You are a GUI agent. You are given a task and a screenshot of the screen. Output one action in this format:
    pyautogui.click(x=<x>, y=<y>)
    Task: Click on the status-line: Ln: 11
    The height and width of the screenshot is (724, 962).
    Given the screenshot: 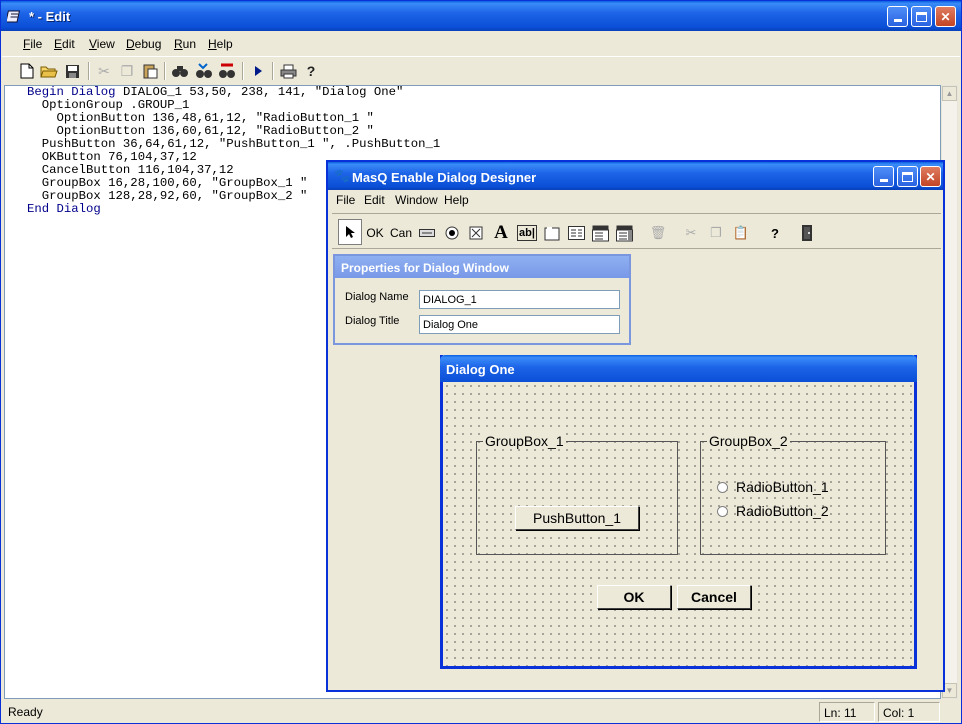 What is the action you would take?
    pyautogui.click(x=847, y=712)
    